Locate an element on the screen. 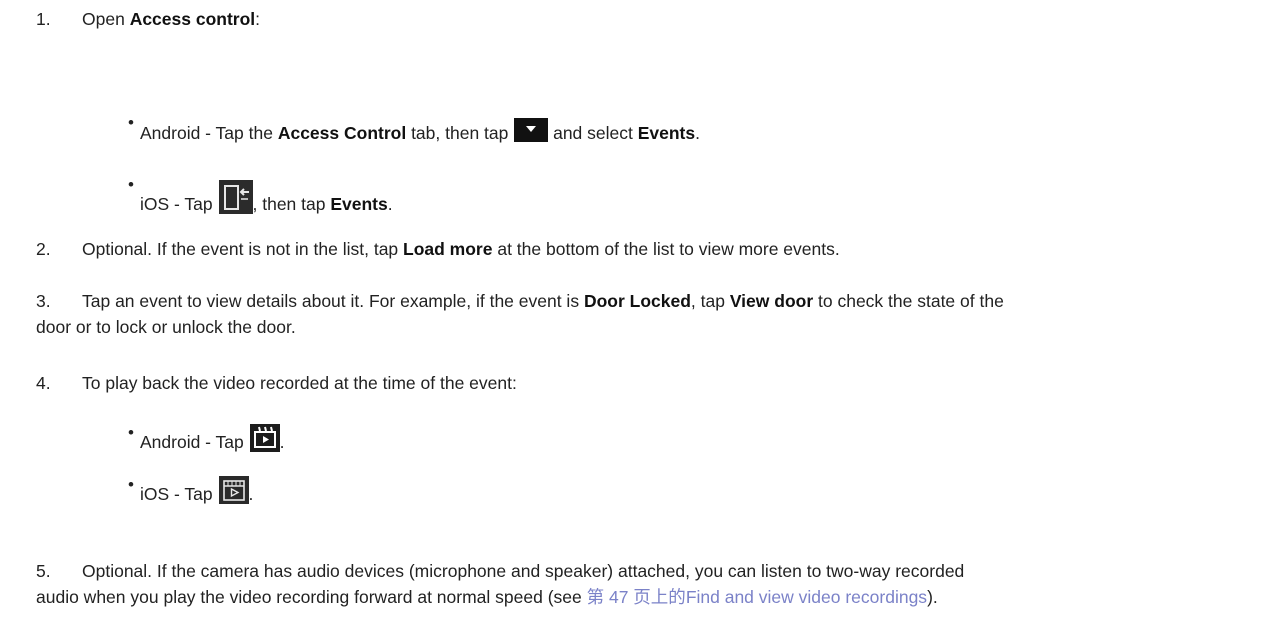 Image resolution: width=1282 pixels, height=643 pixels. bullet-ios-playback: • iOS - Tap . is located at coordinates (695, 493).